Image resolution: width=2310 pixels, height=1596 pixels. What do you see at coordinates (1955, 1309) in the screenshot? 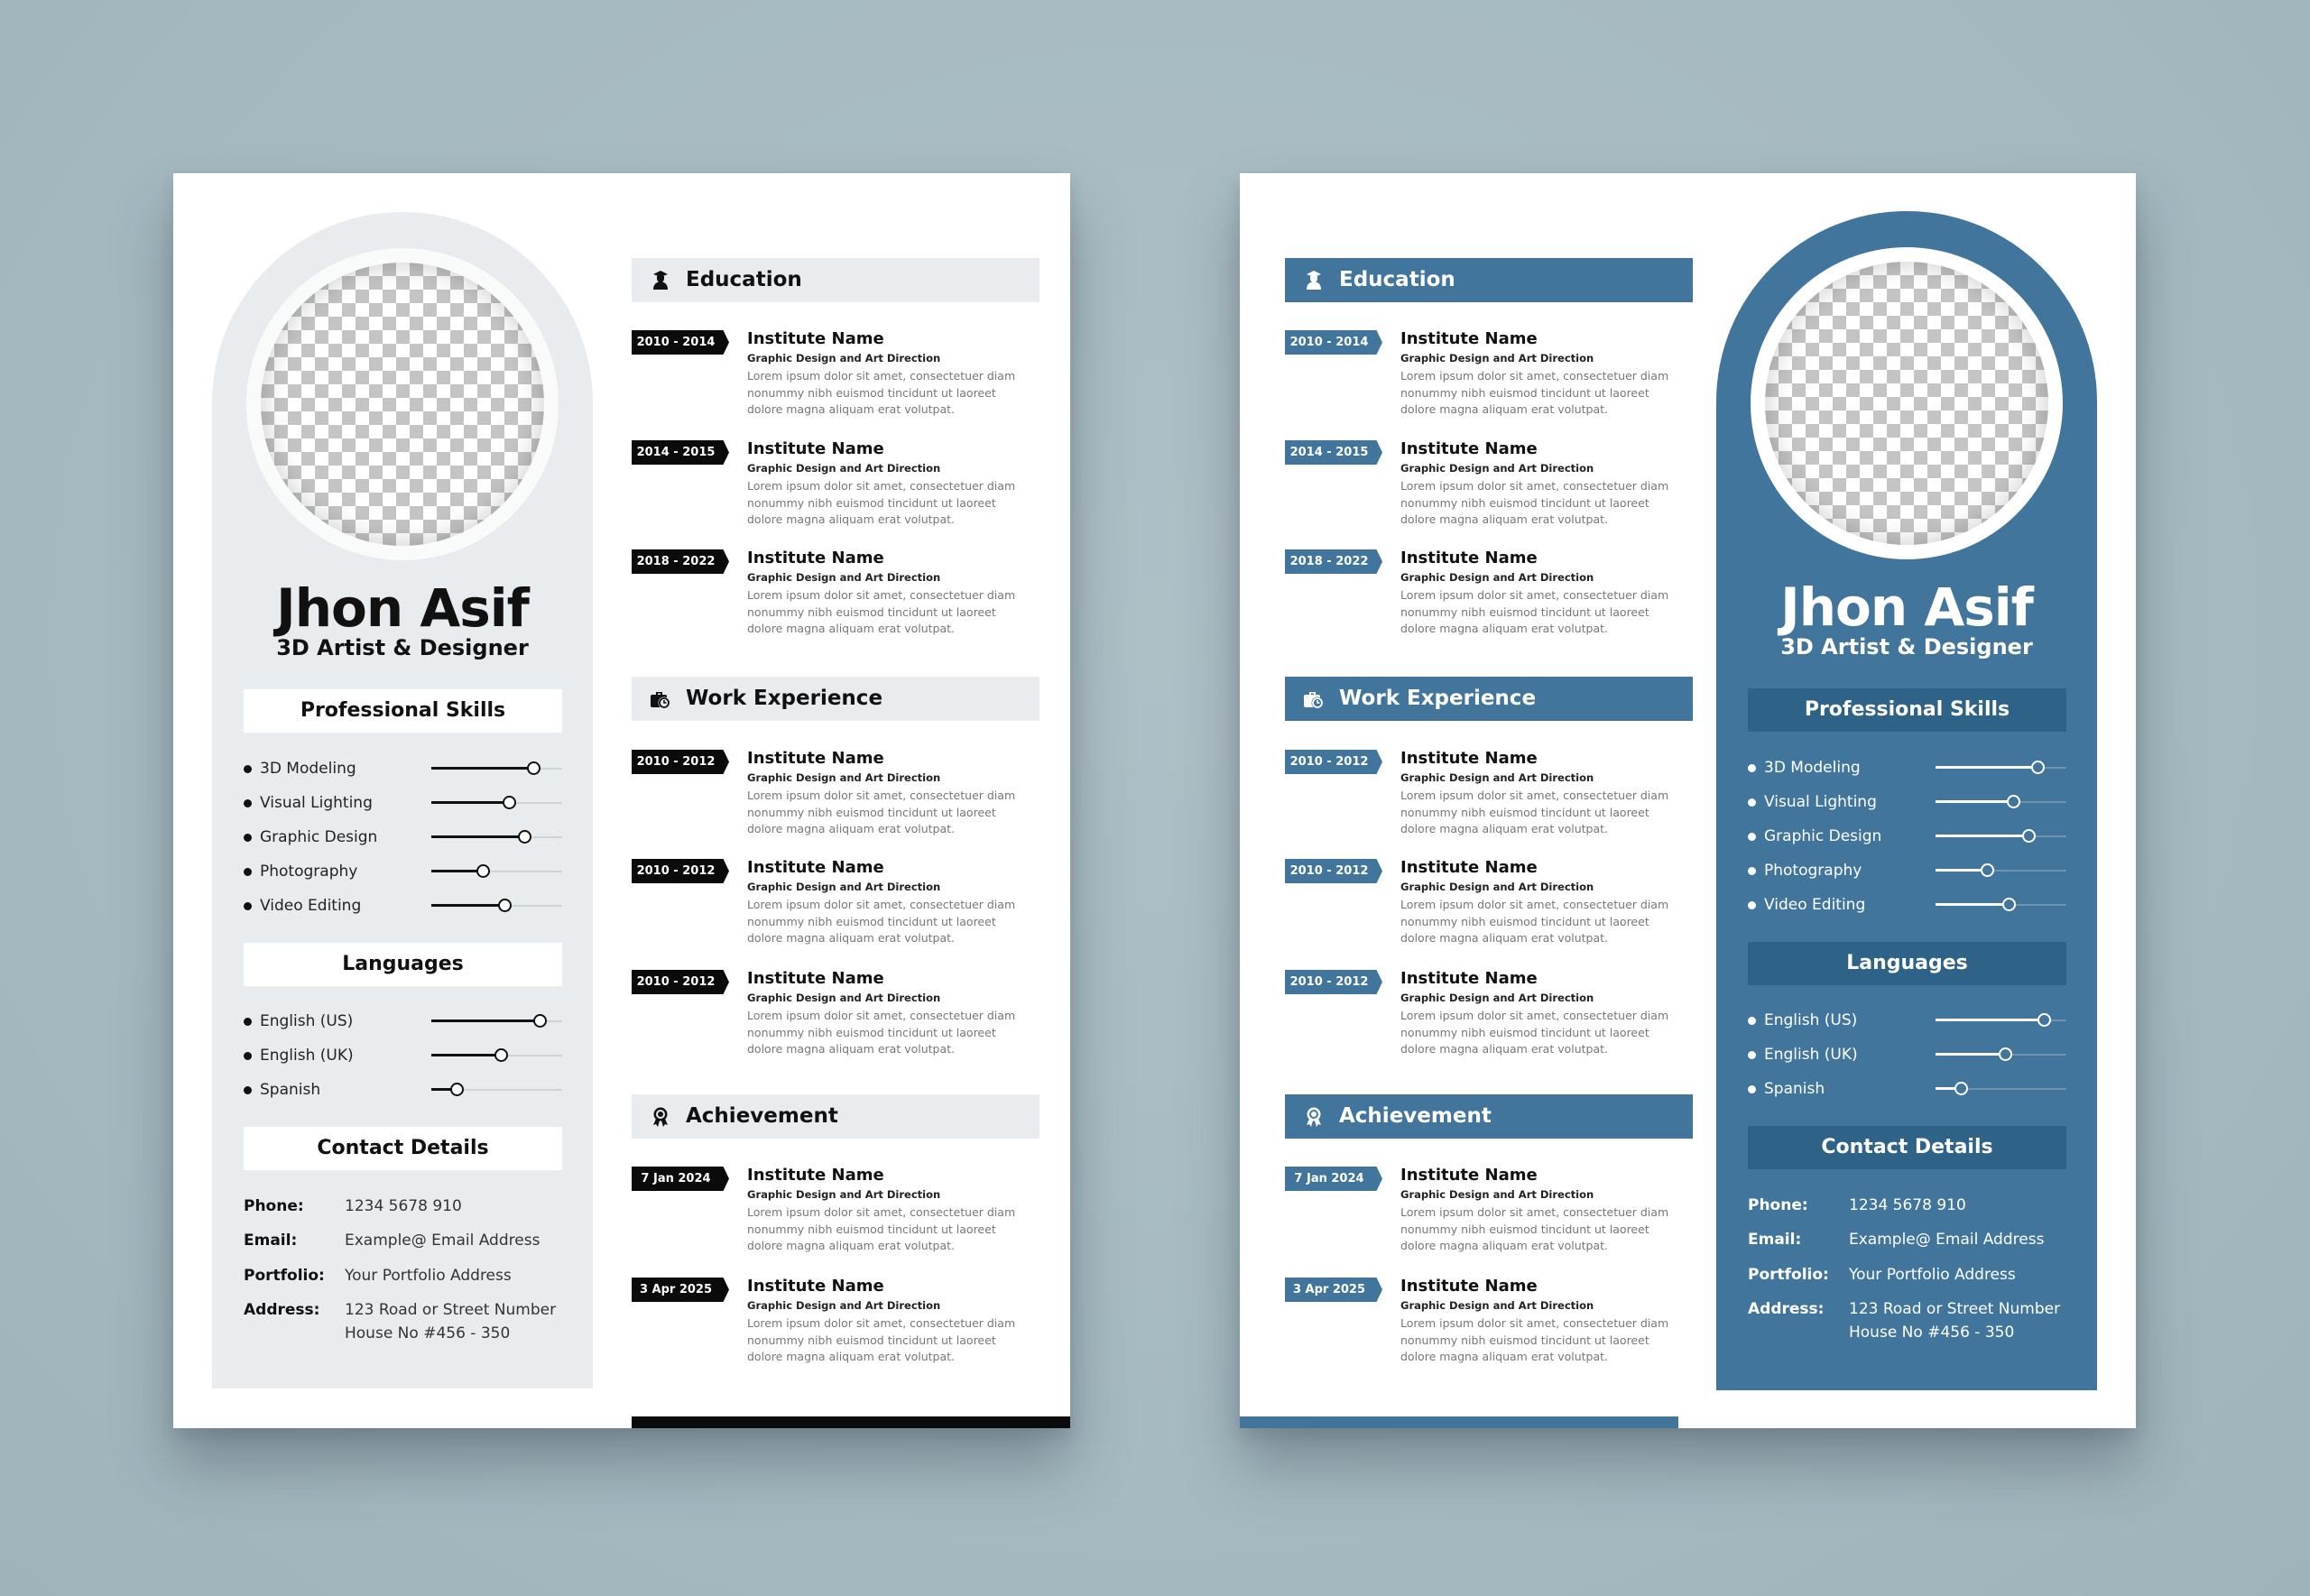
I see `contact-address-line1: 123 Road or Street Number` at bounding box center [1955, 1309].